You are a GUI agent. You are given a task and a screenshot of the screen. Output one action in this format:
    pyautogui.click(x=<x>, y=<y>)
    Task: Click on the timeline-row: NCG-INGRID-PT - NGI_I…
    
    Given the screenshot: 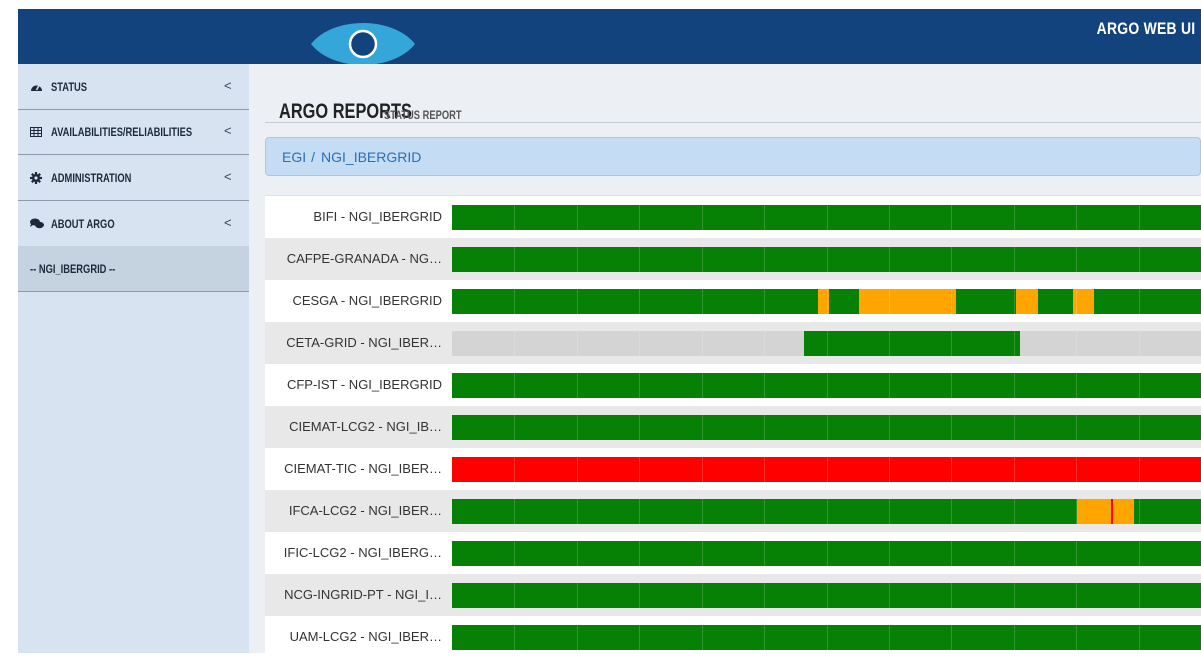 What is the action you would take?
    pyautogui.click(x=733, y=595)
    